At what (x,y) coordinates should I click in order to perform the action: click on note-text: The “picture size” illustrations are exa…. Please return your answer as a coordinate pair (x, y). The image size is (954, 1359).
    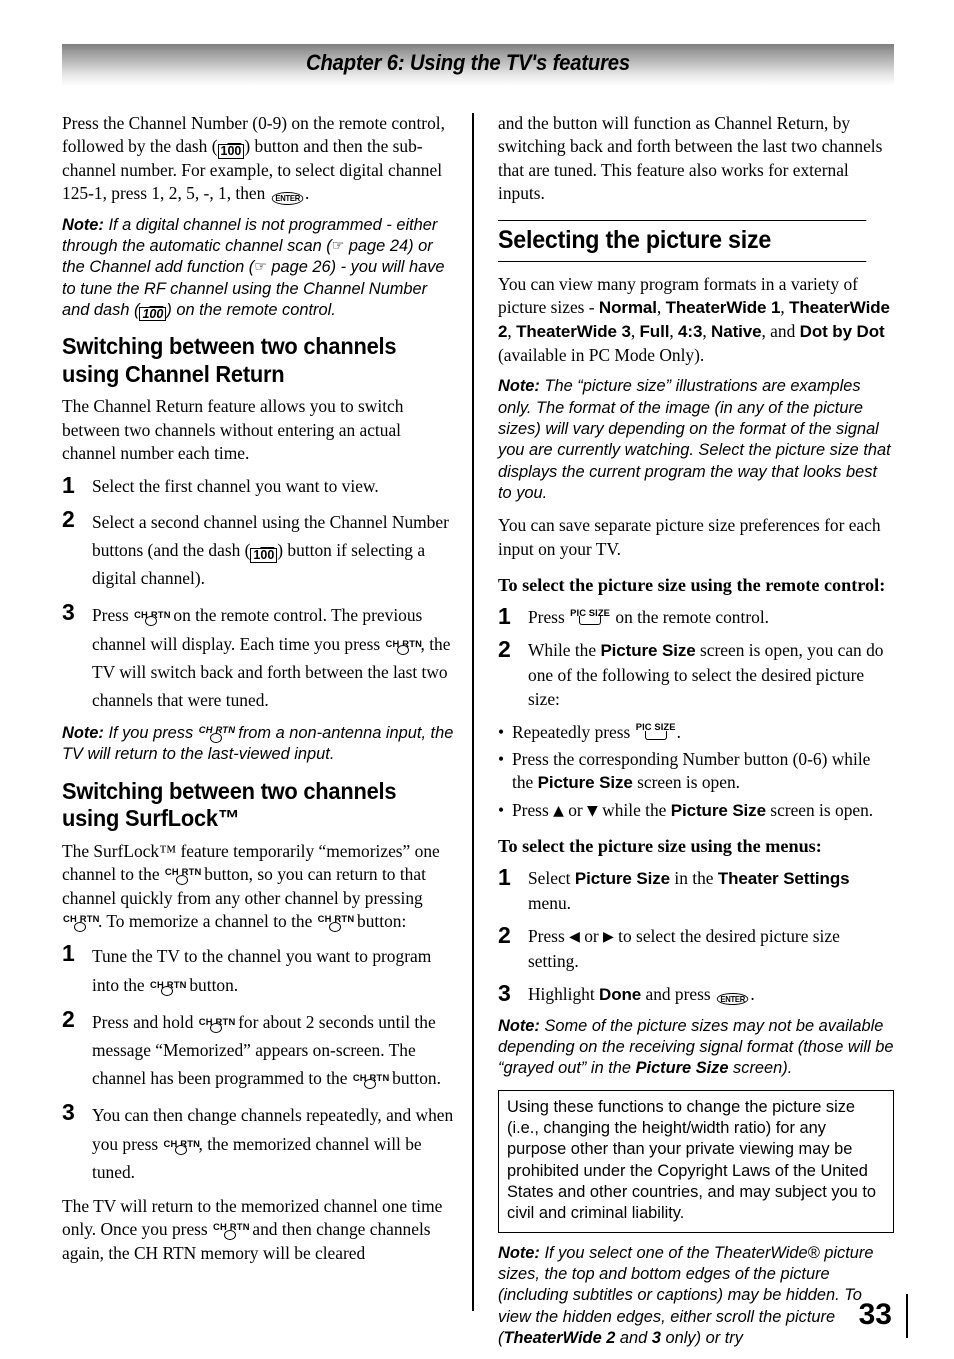
    Looking at the image, I should click on (694, 440).